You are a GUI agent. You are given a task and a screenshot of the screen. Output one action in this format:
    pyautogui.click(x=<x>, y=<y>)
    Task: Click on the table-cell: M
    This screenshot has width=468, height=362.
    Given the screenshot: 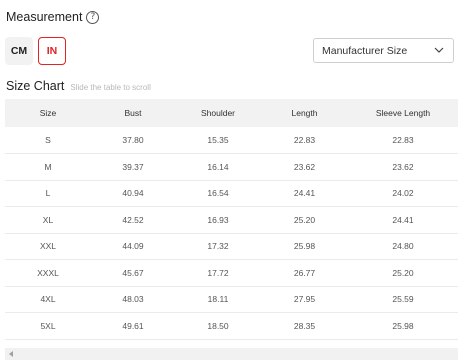 What is the action you would take?
    pyautogui.click(x=48, y=166)
    